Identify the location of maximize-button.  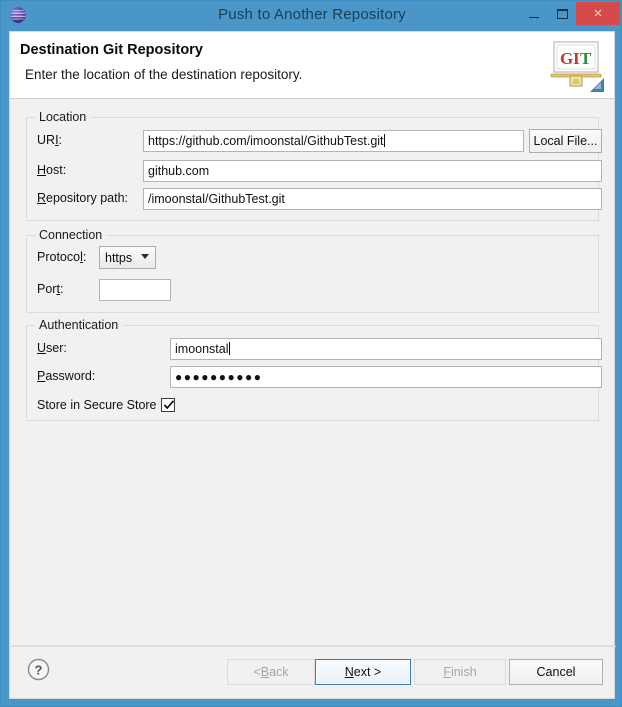
(562, 14).